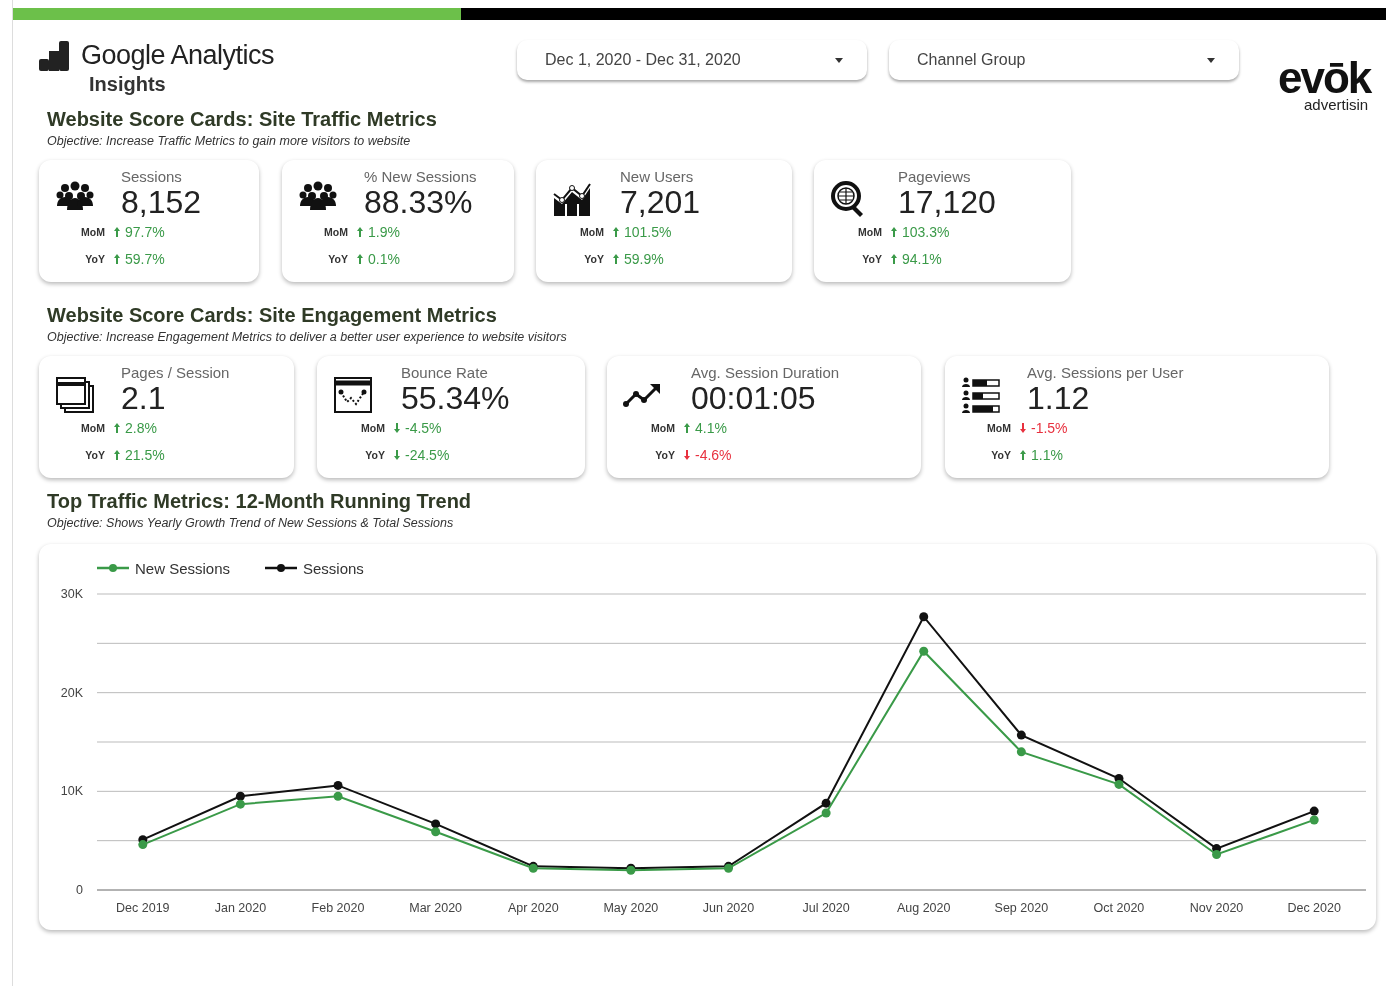 The width and height of the screenshot is (1386, 986). I want to click on change-percent: -4.5%, so click(423, 428).